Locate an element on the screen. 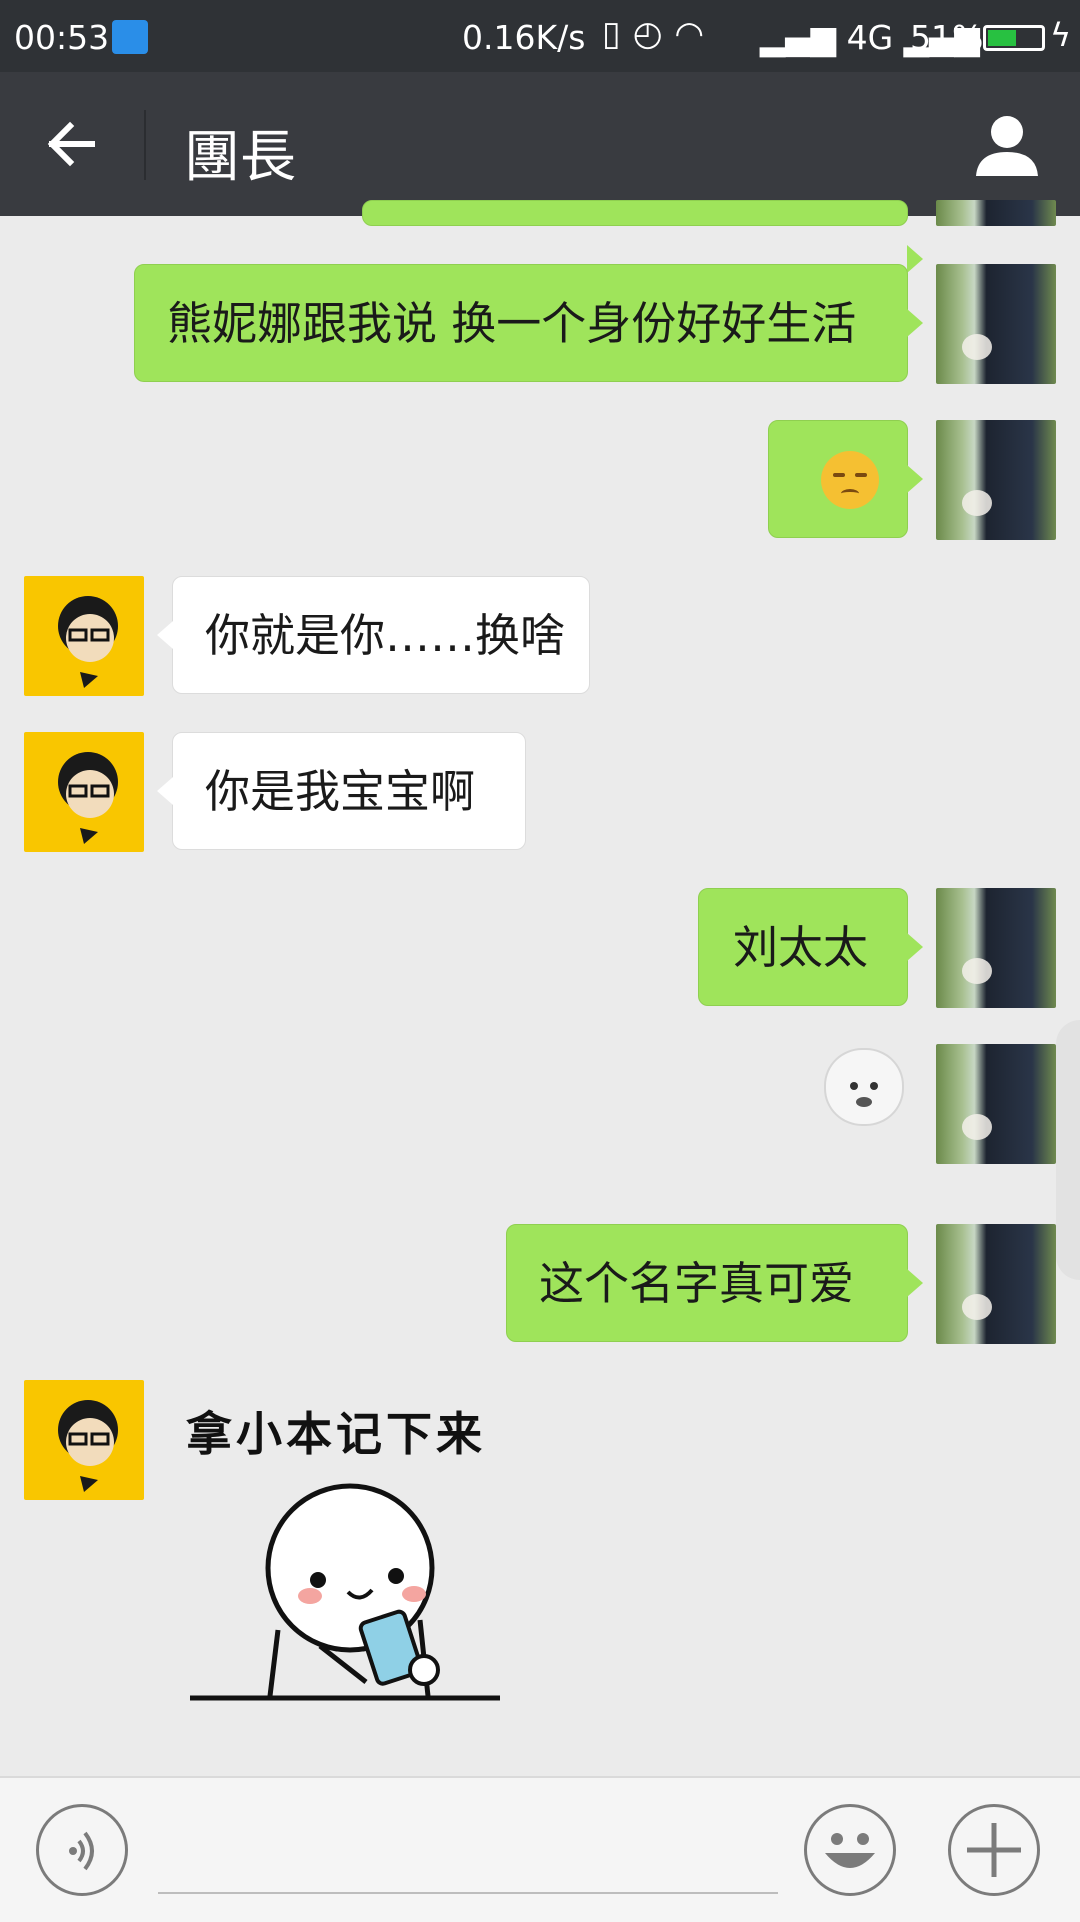  chat-header: 團長 is located at coordinates (540, 144).